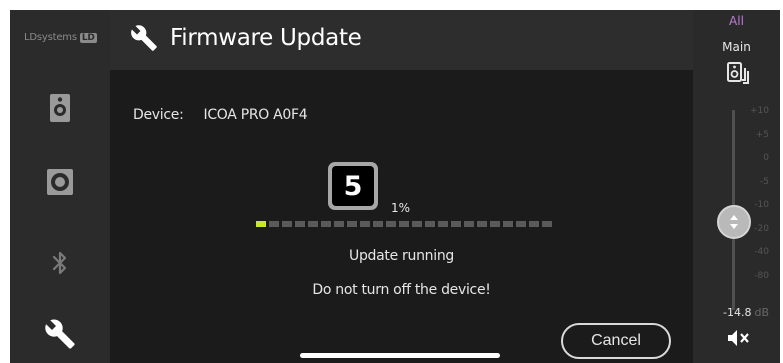 This screenshot has width=783, height=363. I want to click on sidebar: LDsystems LD, so click(60, 186).